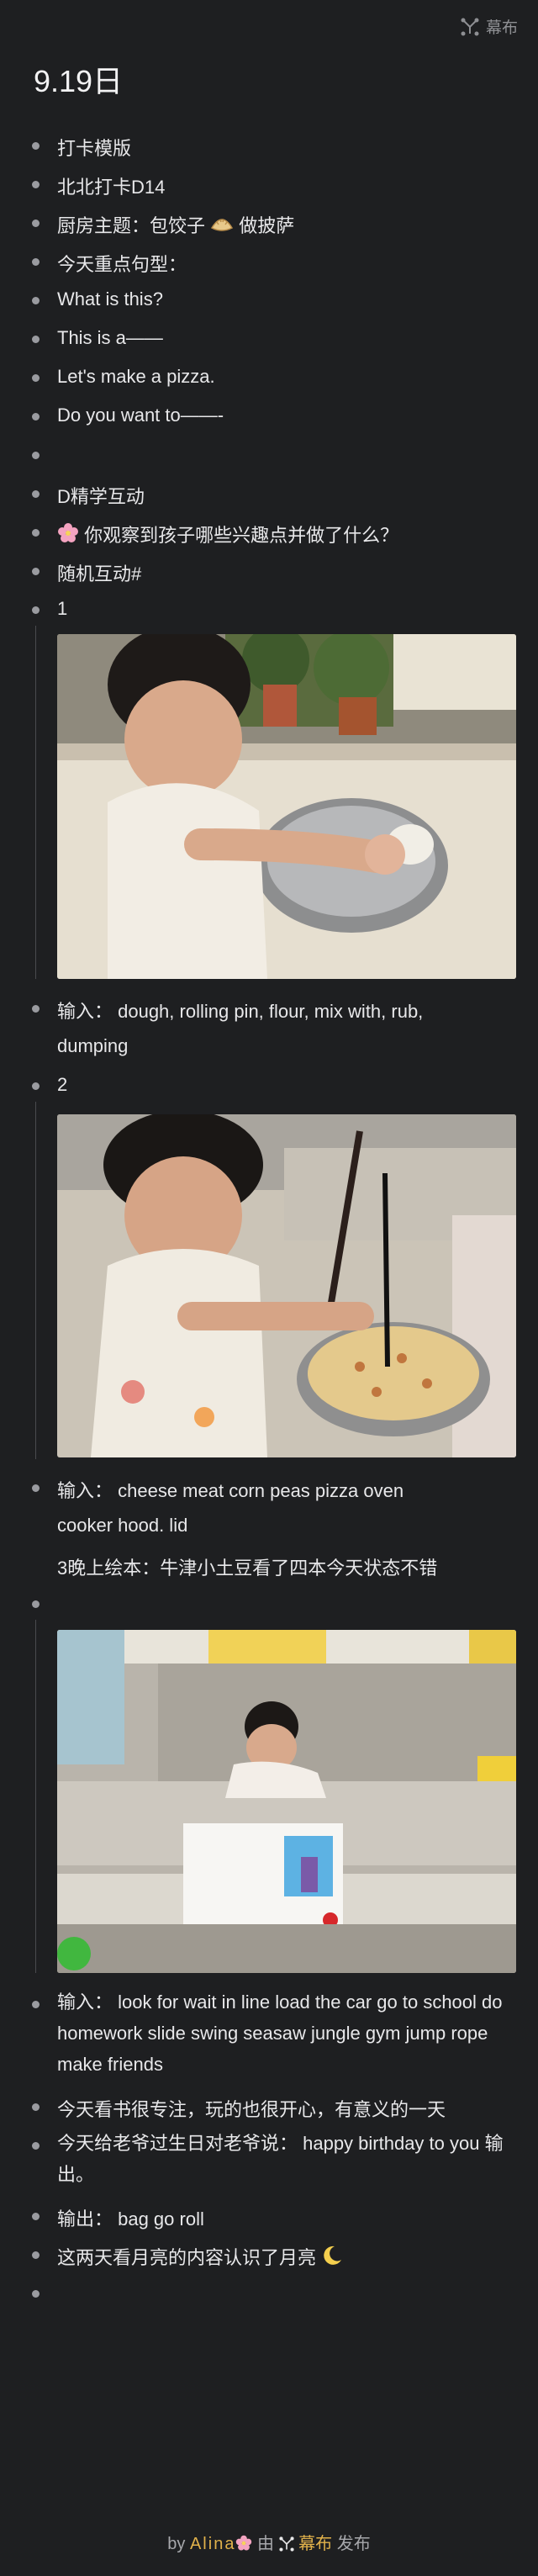  I want to click on photo-reading, so click(286, 1801).